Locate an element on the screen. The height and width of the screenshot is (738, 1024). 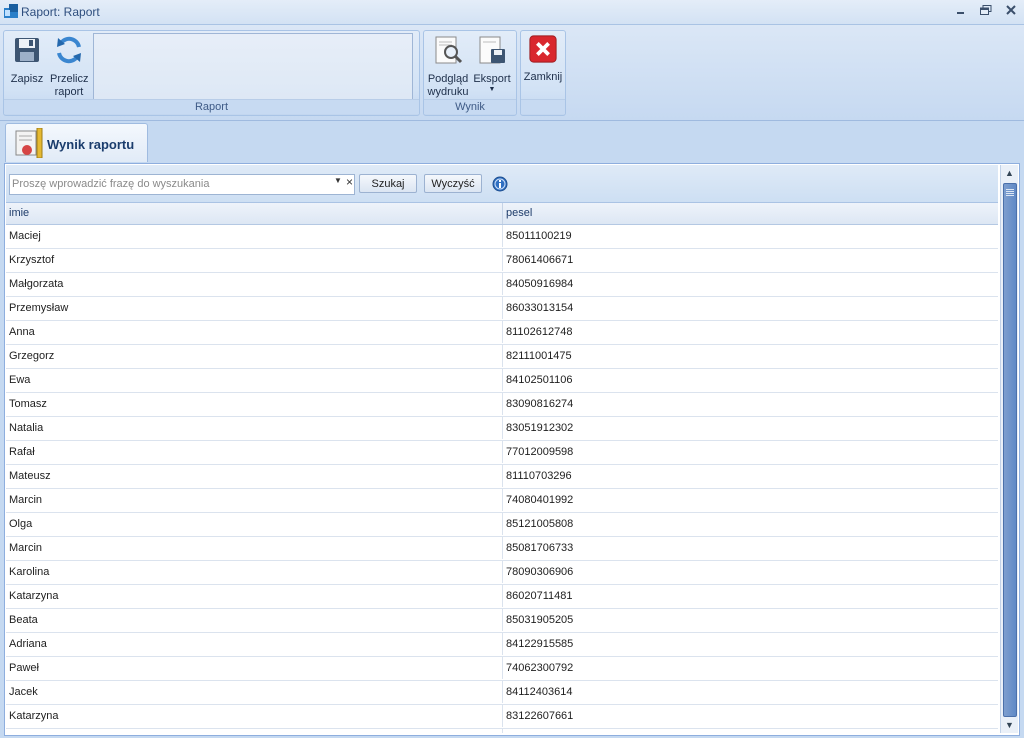
scroll-thumb is located at coordinates (1010, 450).